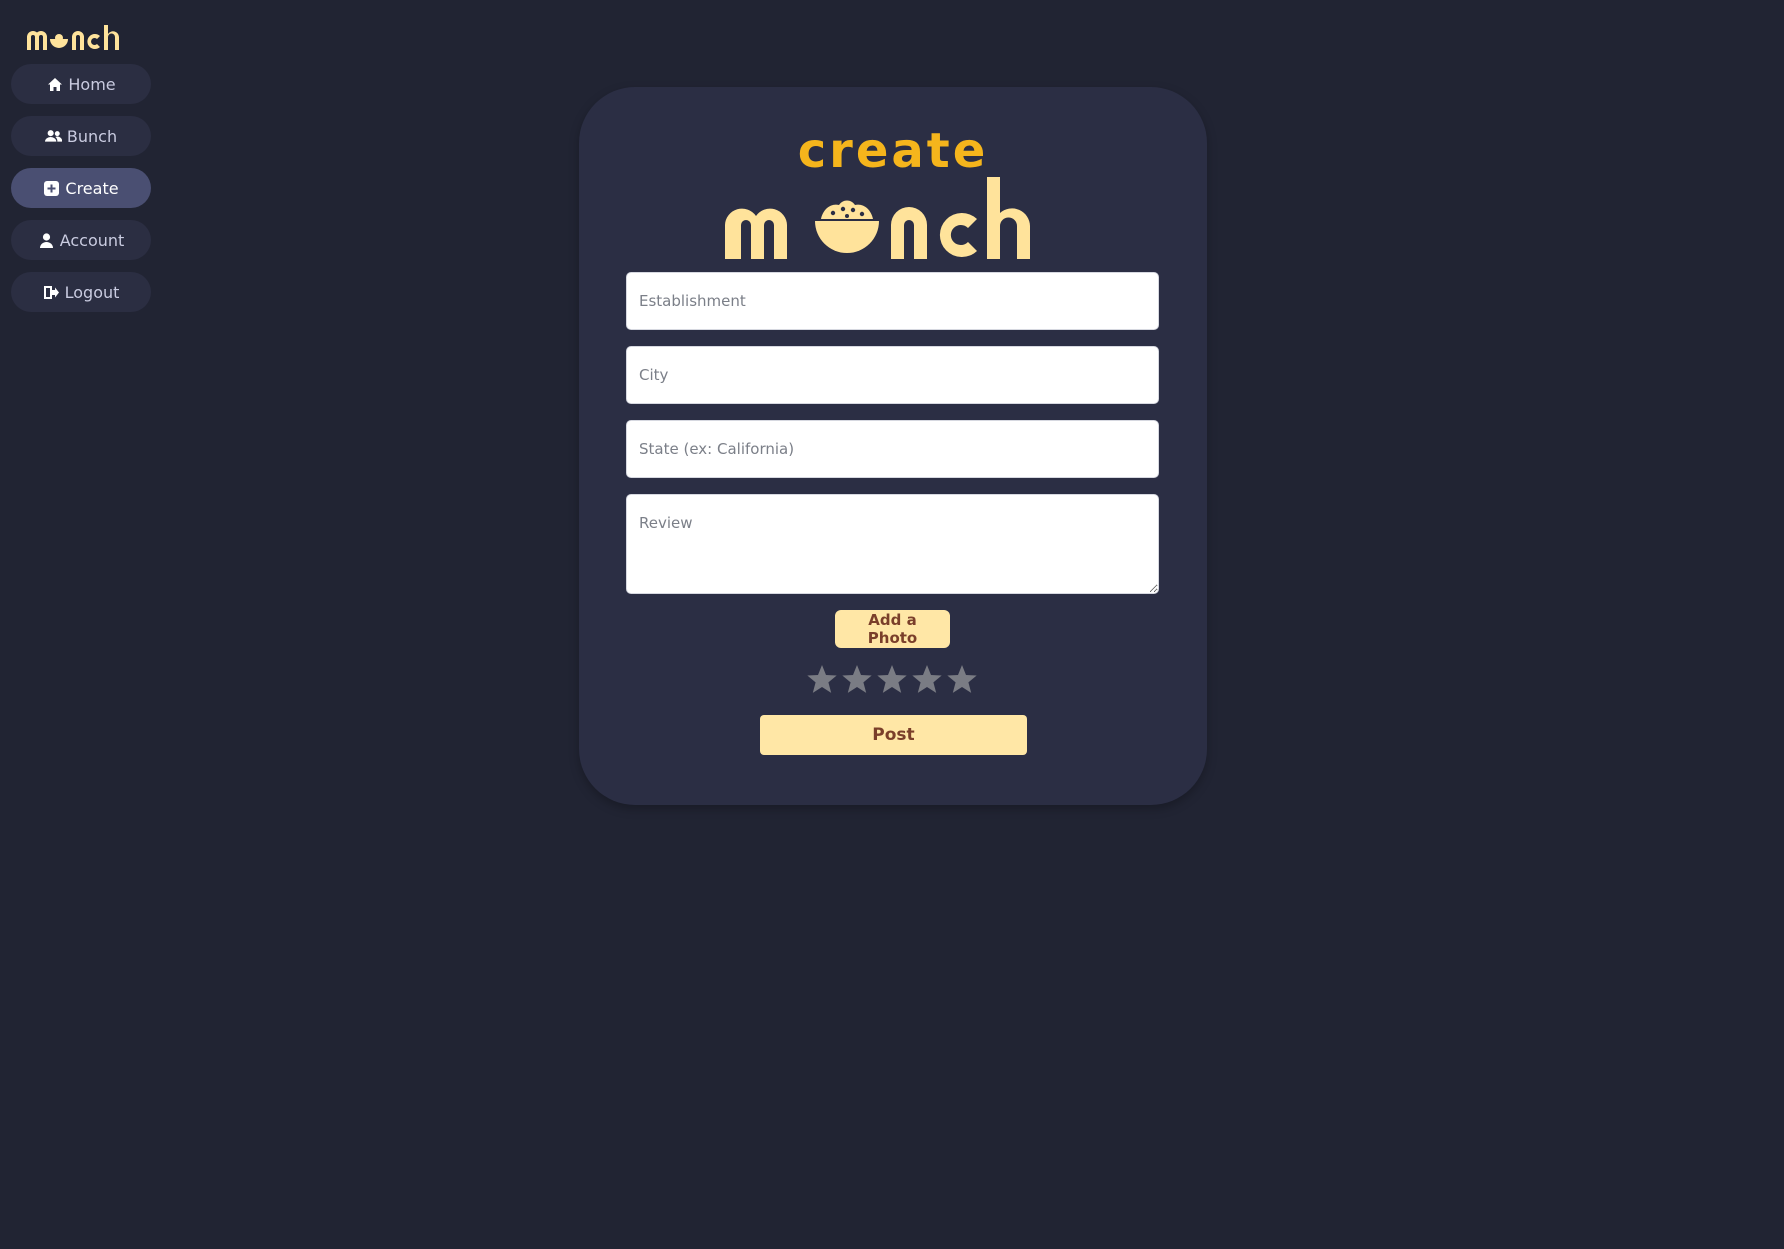 Image resolution: width=1784 pixels, height=1249 pixels. What do you see at coordinates (963, 680) in the screenshot?
I see `star-5-icon` at bounding box center [963, 680].